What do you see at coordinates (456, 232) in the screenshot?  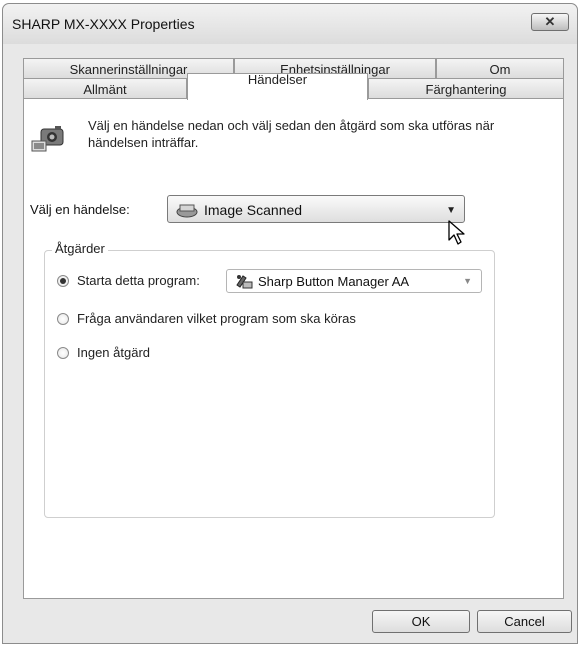 I see `mouse-pointer-icon` at bounding box center [456, 232].